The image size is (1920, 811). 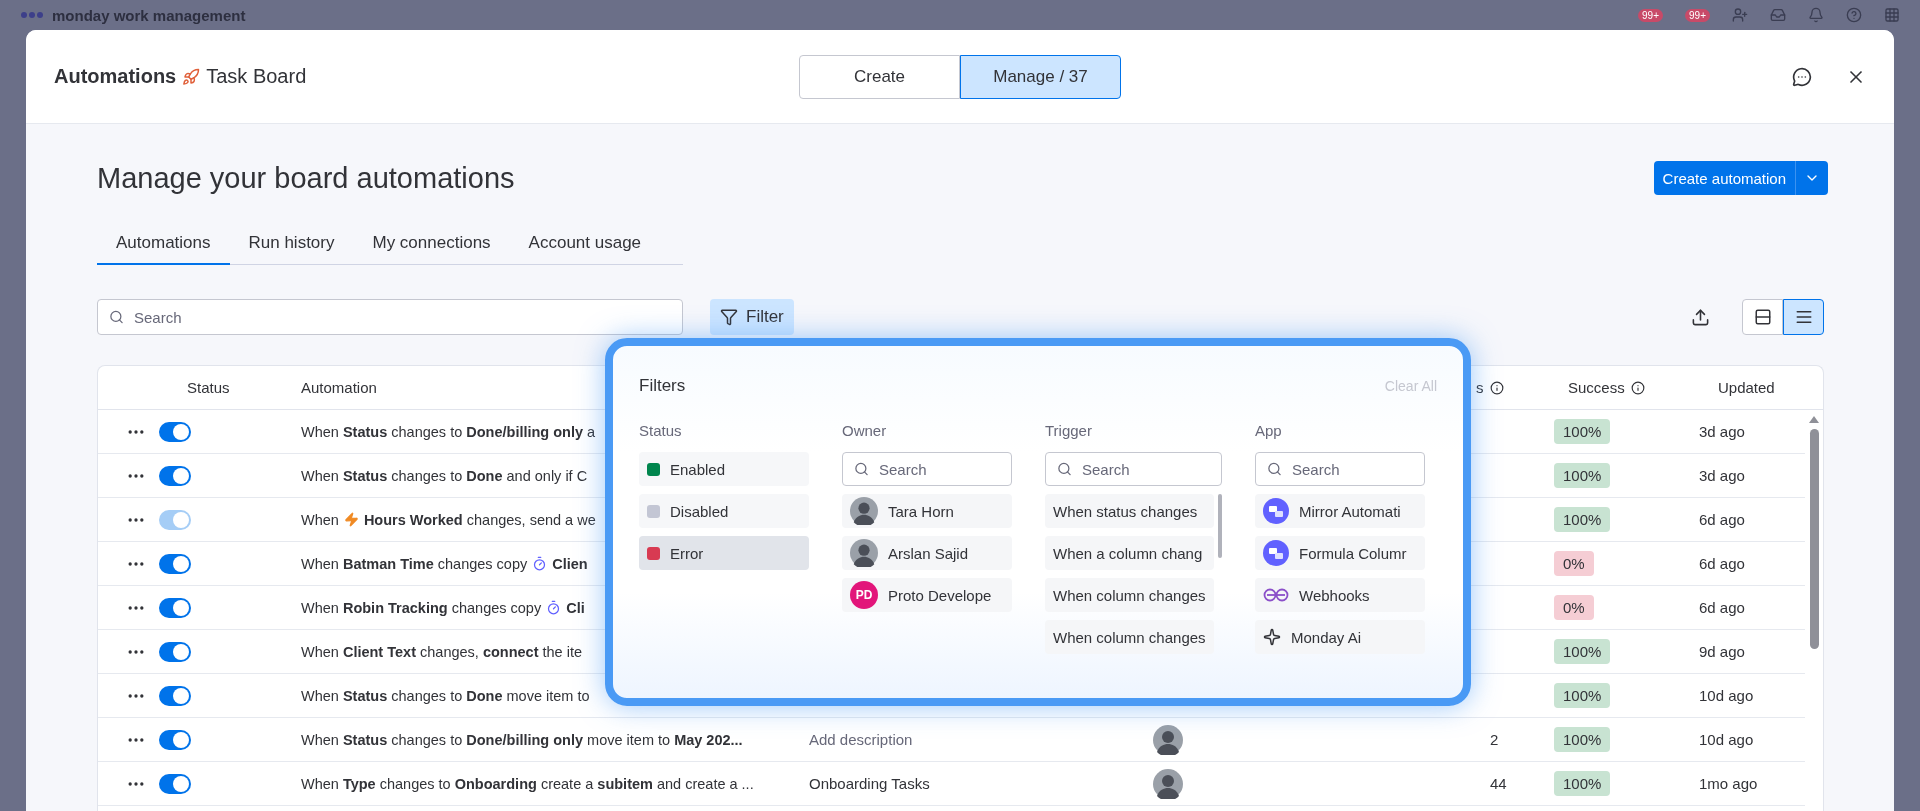 What do you see at coordinates (953, 739) in the screenshot?
I see `description-text: Add description` at bounding box center [953, 739].